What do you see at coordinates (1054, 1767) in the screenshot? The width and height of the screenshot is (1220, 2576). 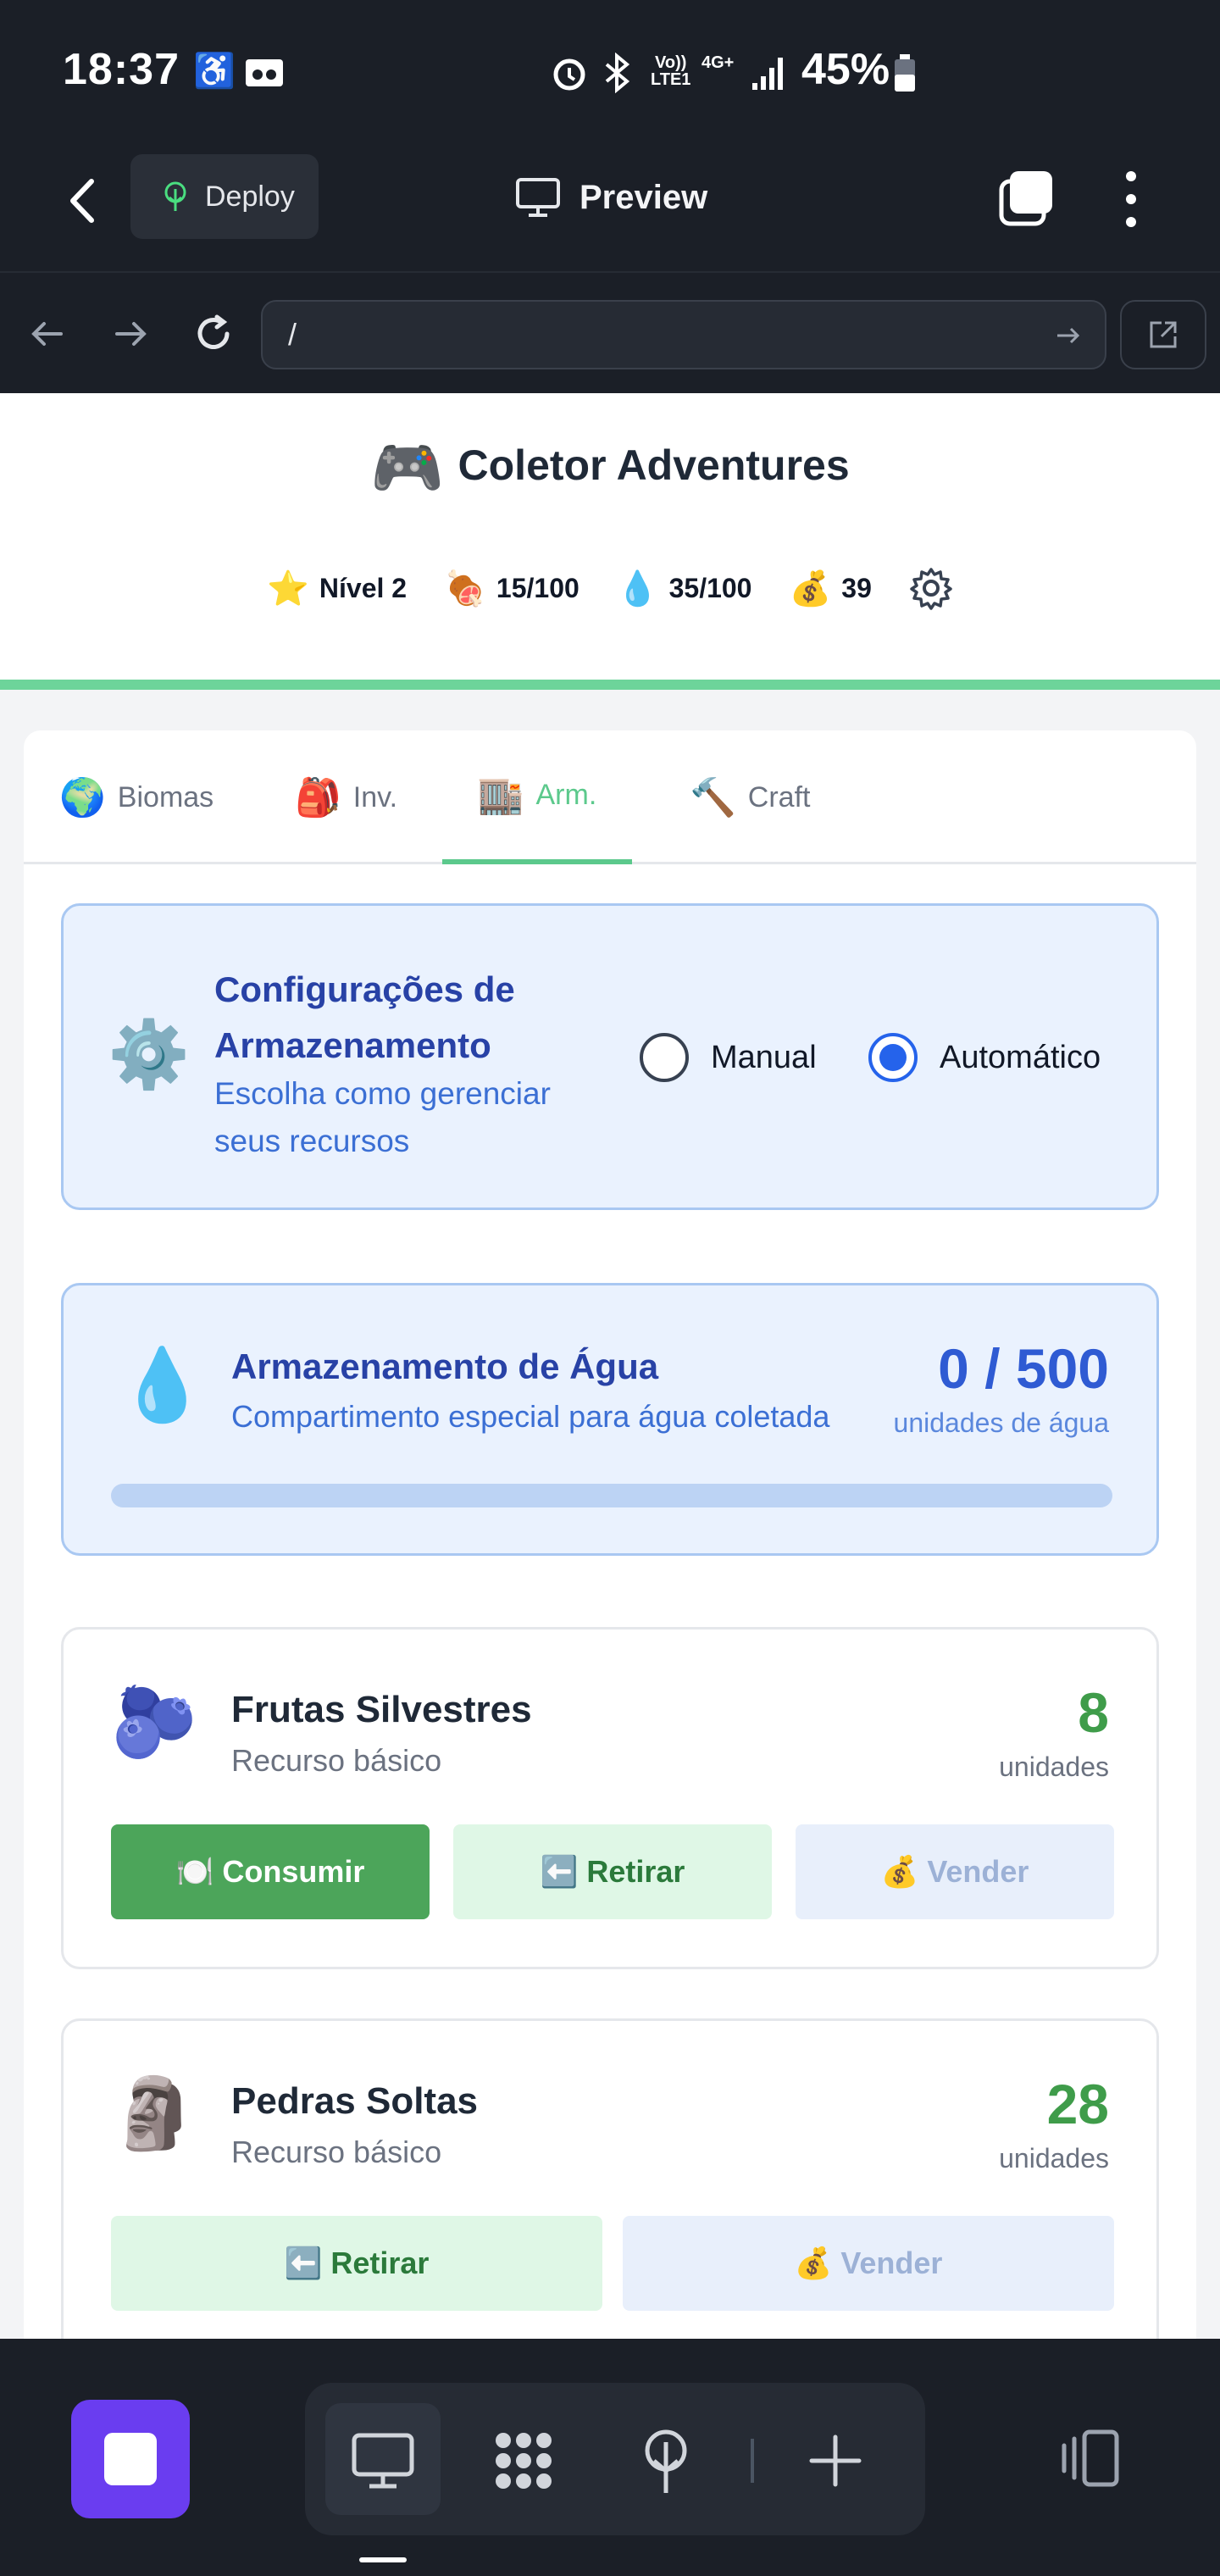 I see `resource-unit: unidades` at bounding box center [1054, 1767].